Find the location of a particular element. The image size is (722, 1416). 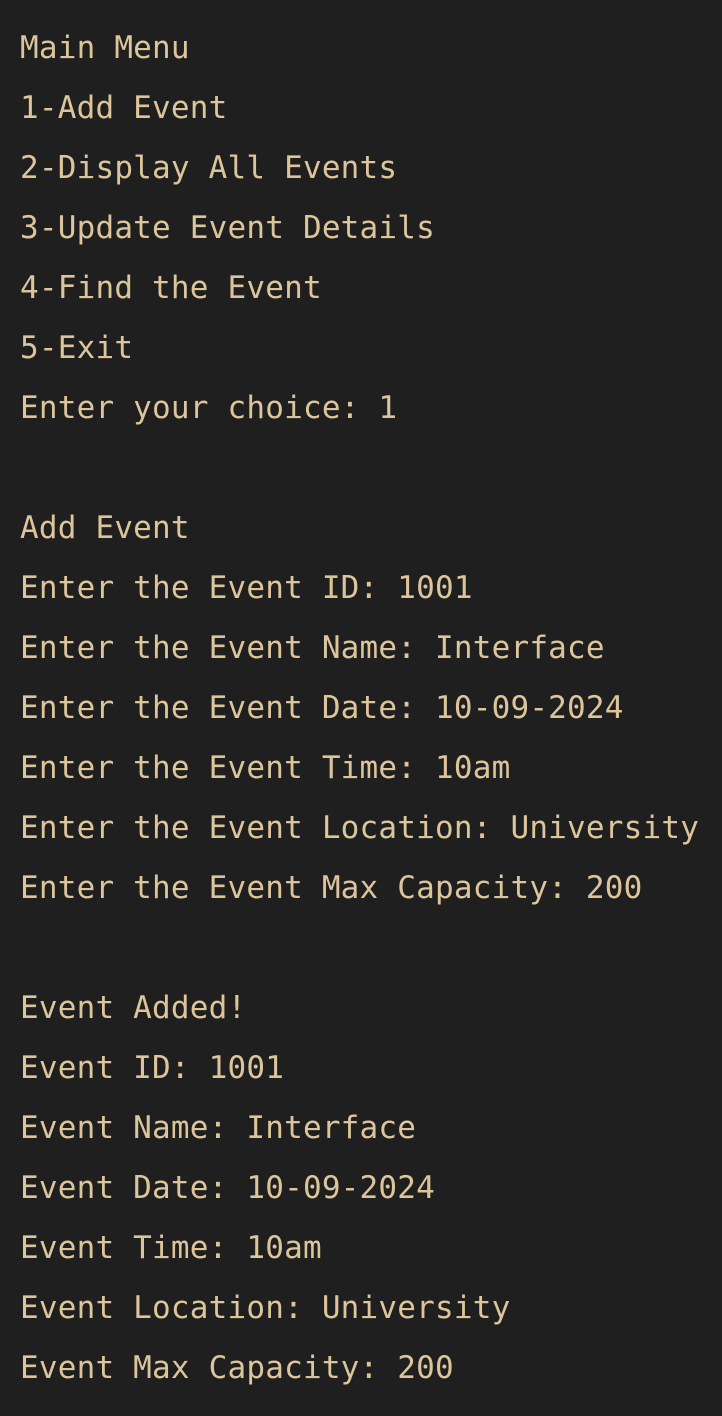

prompt-event-date: Enter the Event Date: 10-09-2024 is located at coordinates (322, 708).